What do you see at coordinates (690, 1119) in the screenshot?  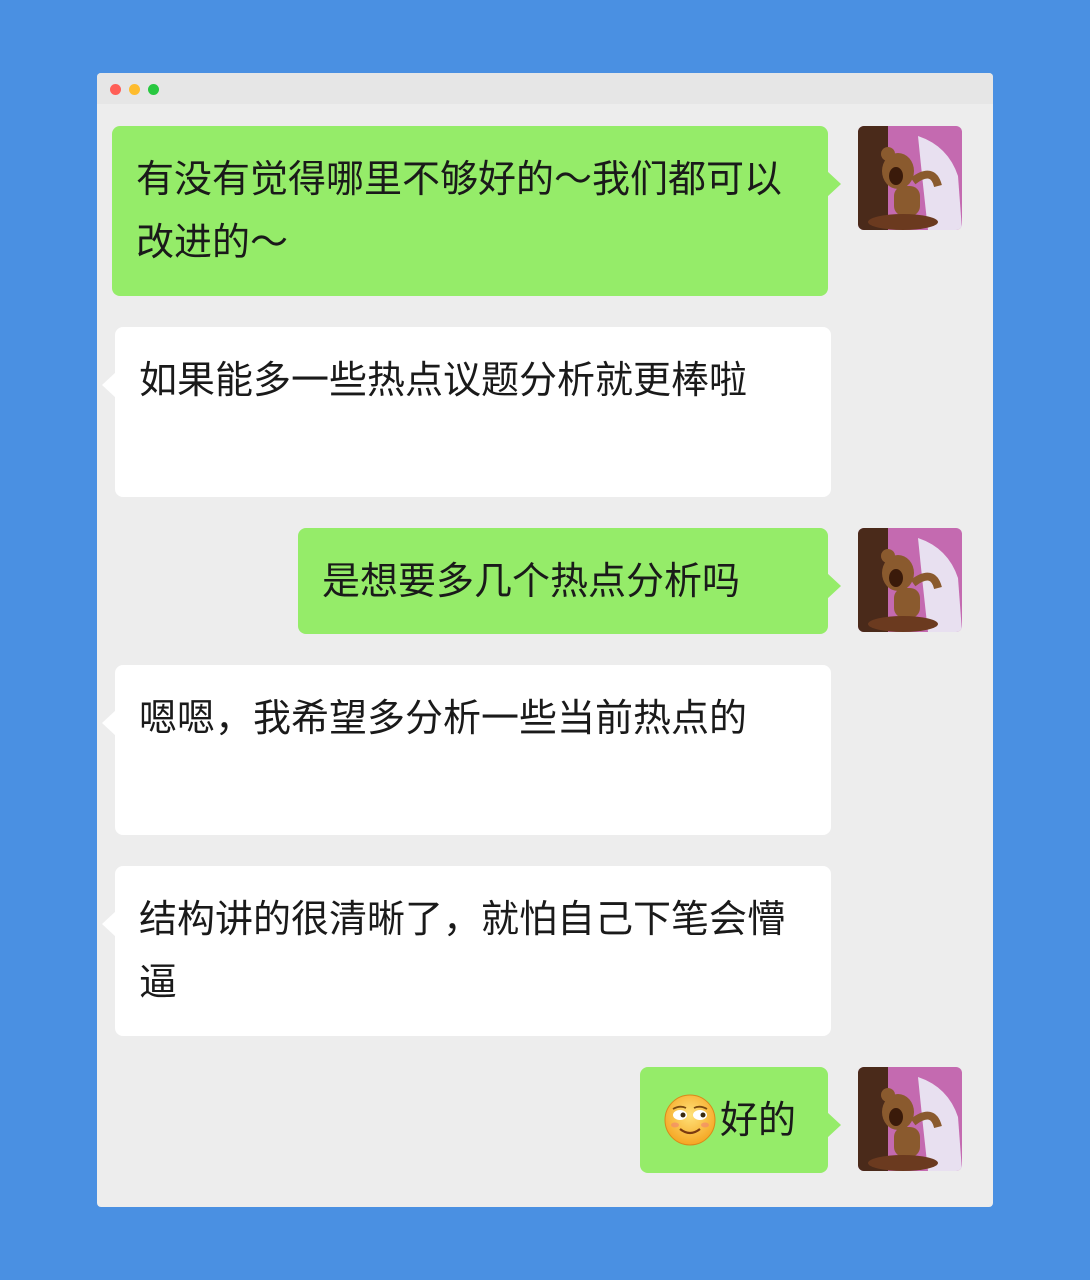 I see `smirk-face-emoji-icon` at bounding box center [690, 1119].